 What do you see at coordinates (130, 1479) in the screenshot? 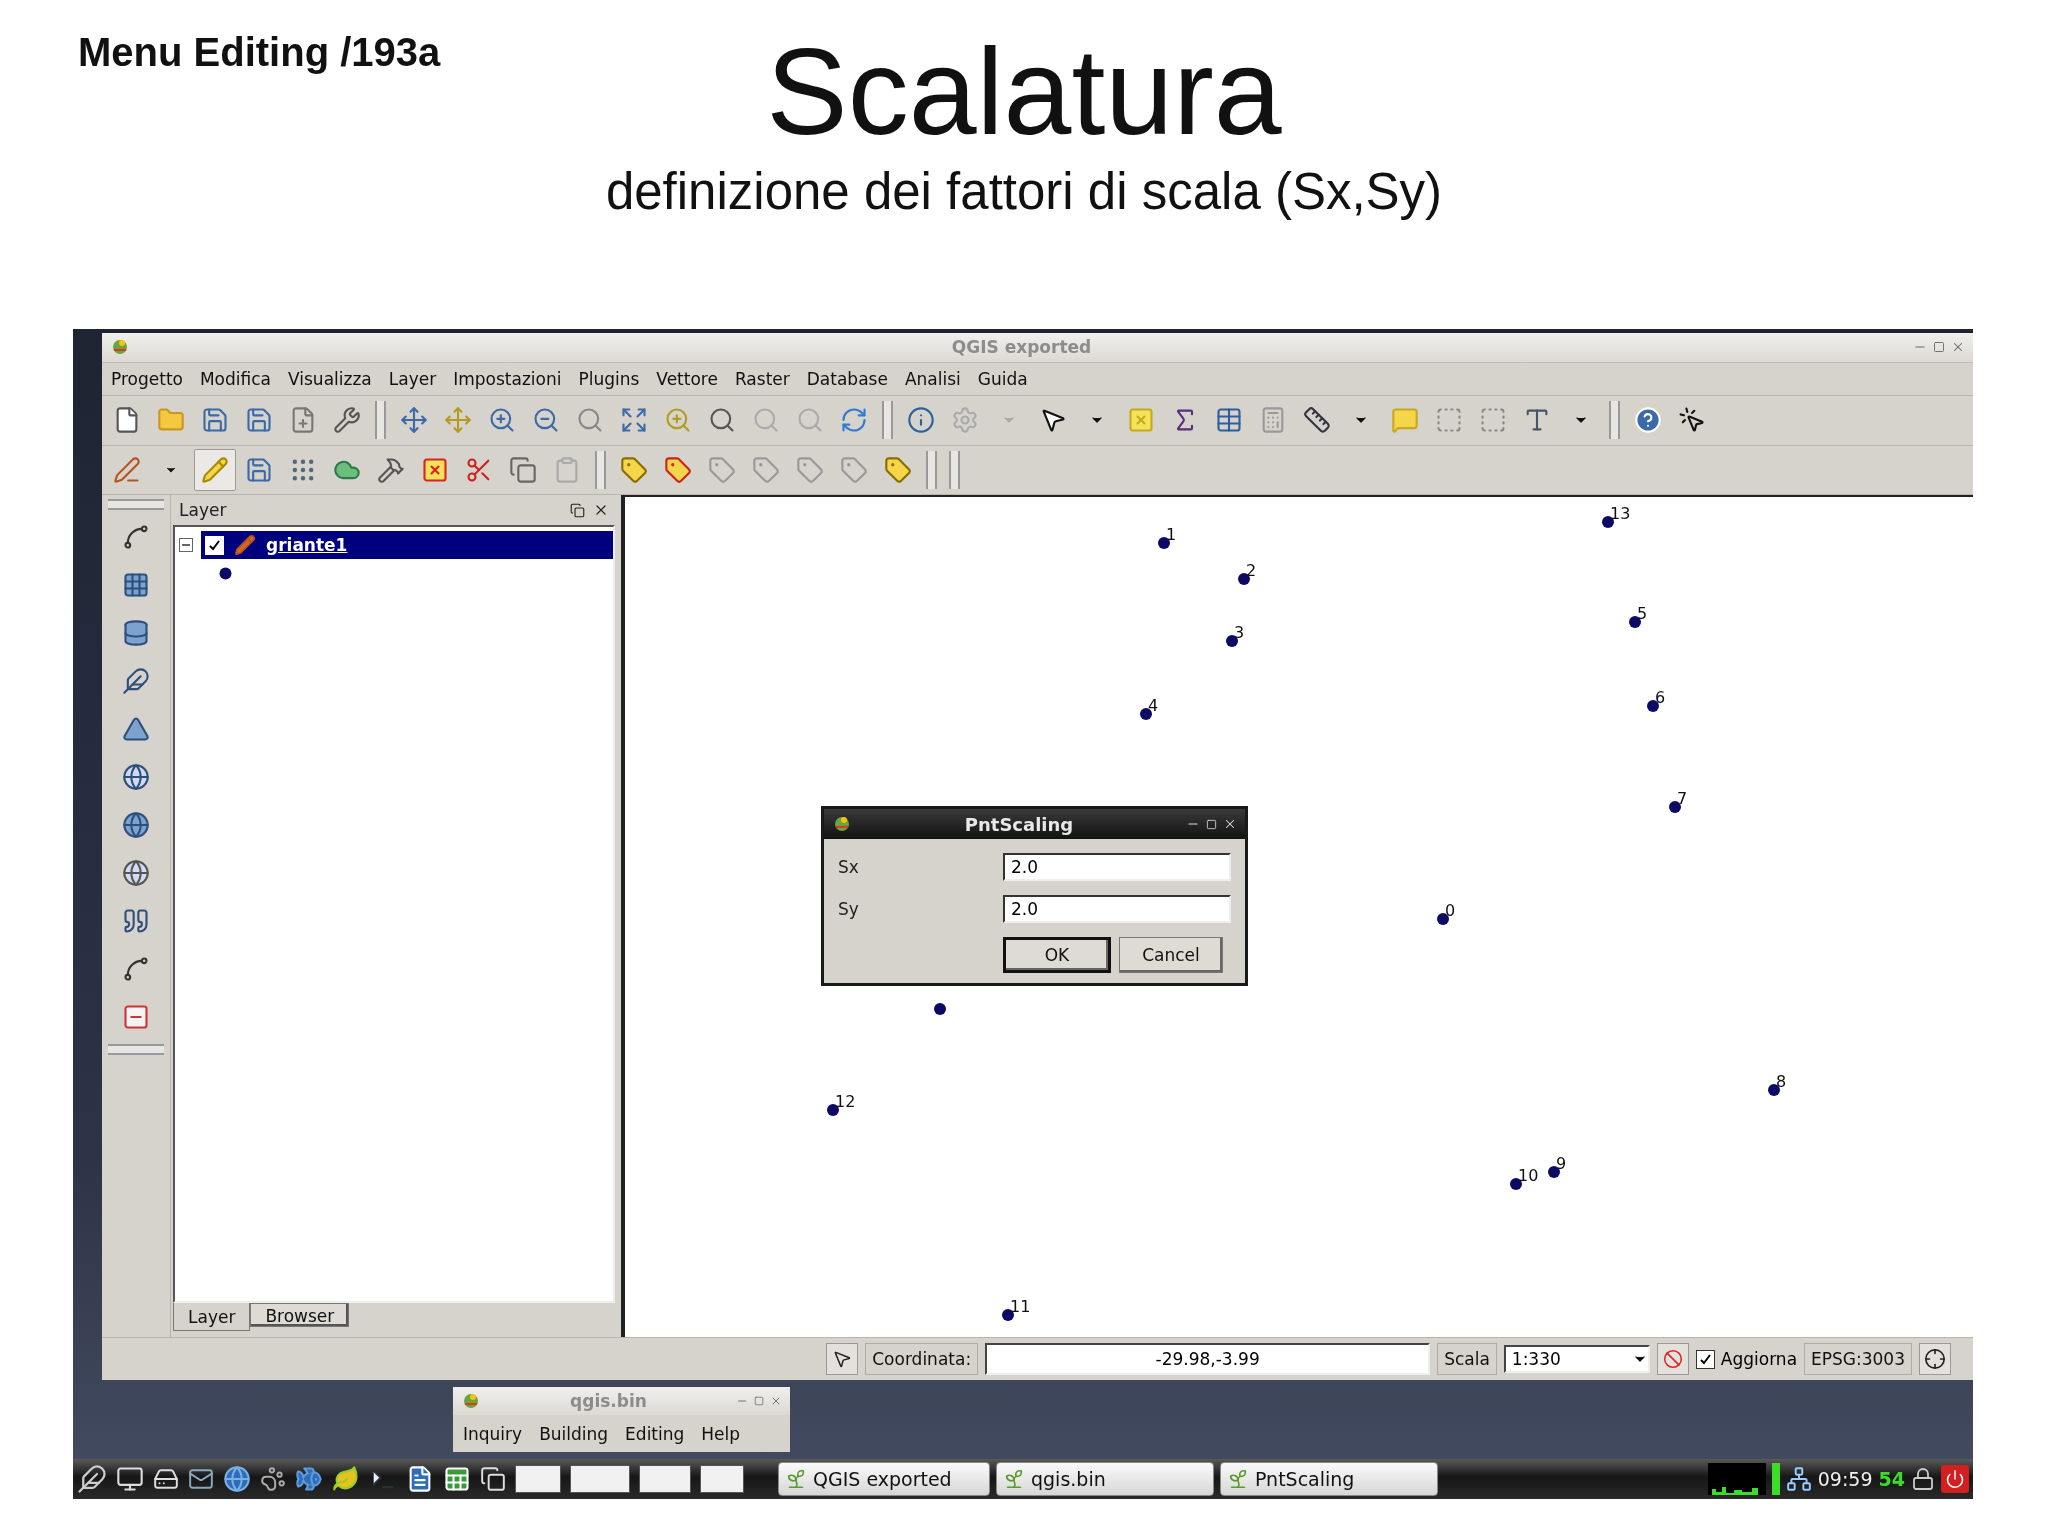
I see `monitor-icon` at bounding box center [130, 1479].